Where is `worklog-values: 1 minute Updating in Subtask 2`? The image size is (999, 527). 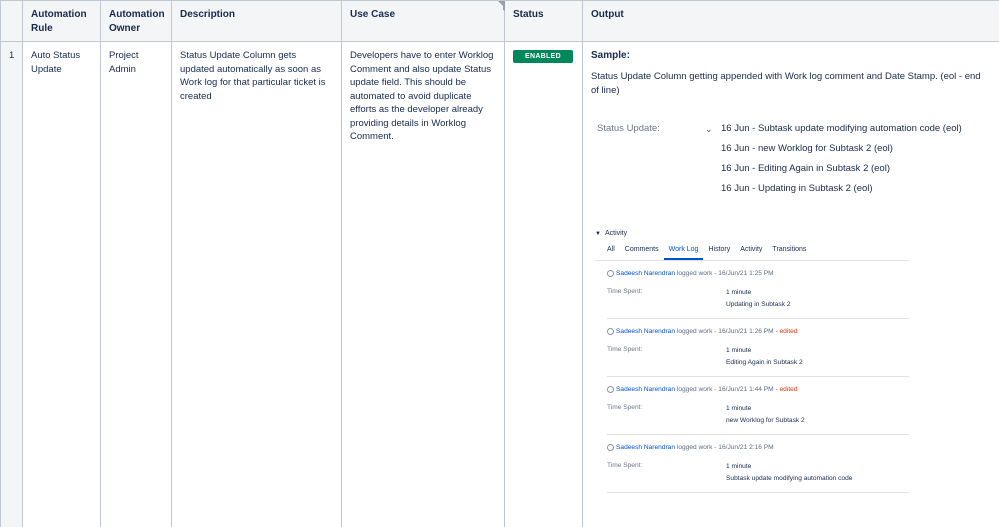 worklog-values: 1 minute Updating in Subtask 2 is located at coordinates (758, 299).